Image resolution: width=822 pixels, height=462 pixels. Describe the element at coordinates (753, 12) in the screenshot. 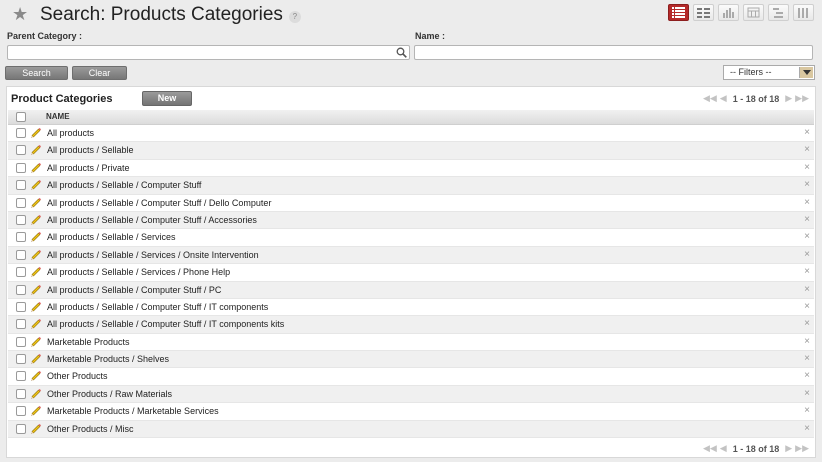

I see `calendar-view-icon` at that location.